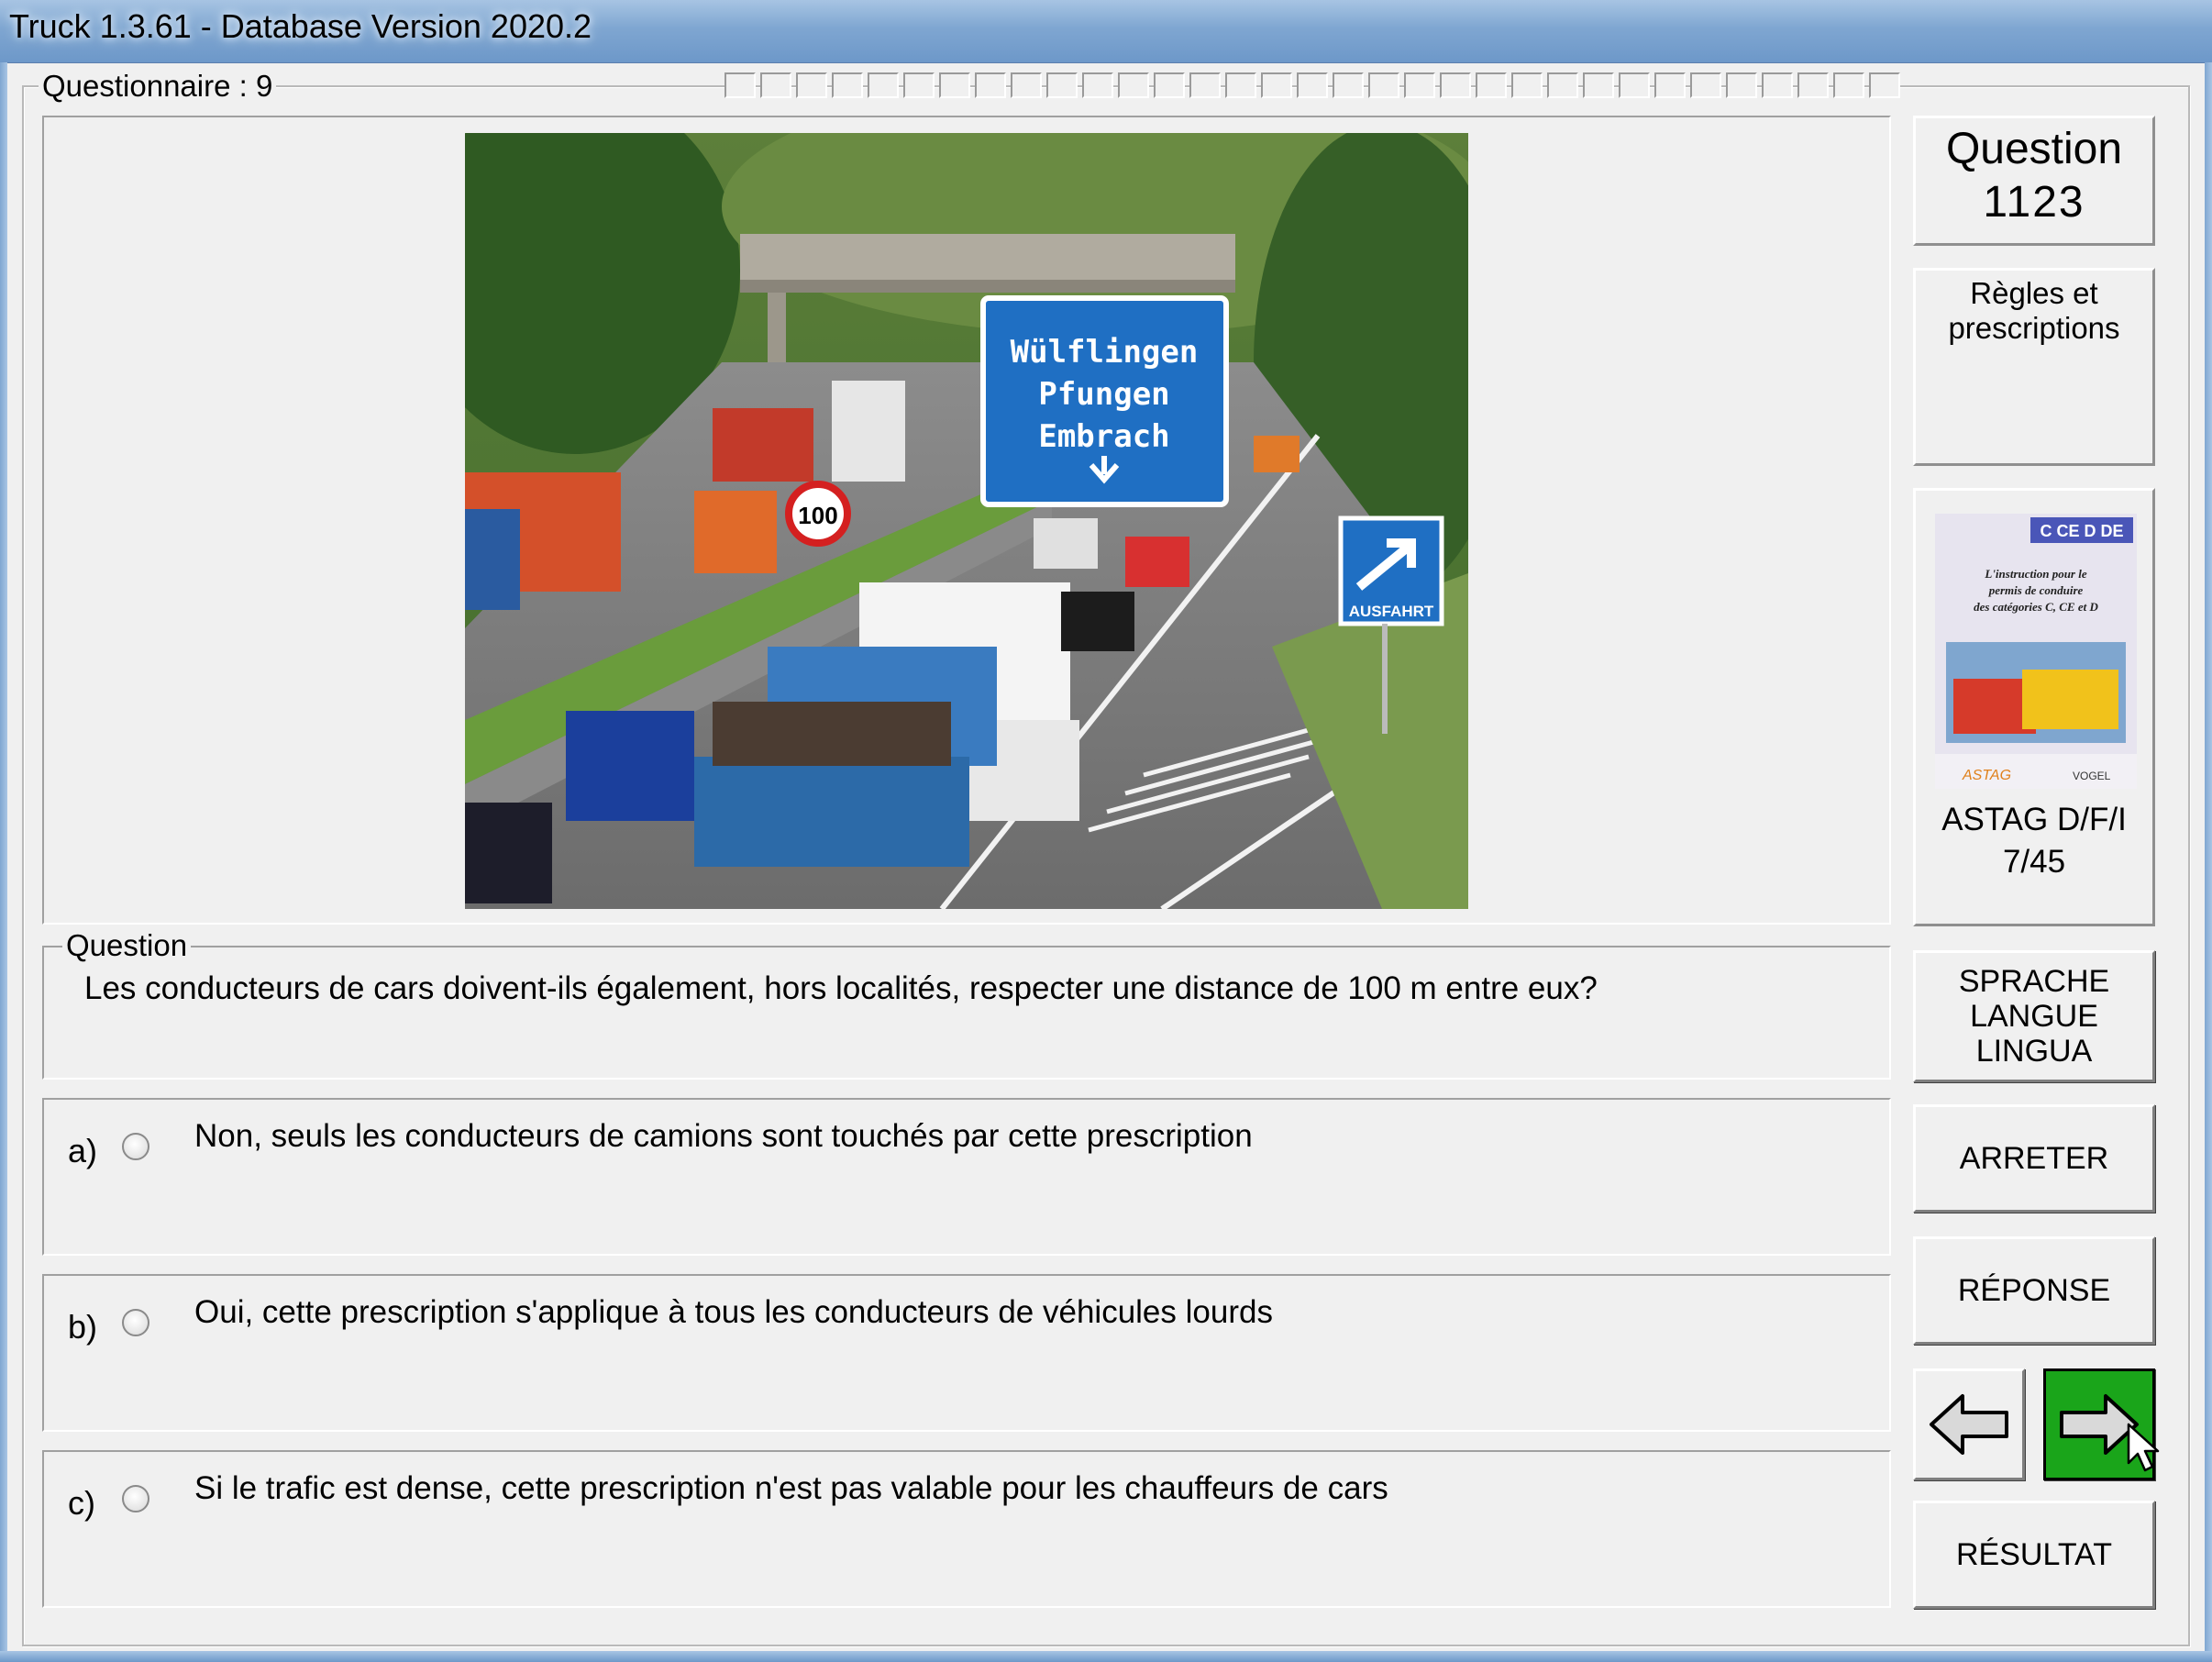 This screenshot has width=2212, height=1662. What do you see at coordinates (1104, 436) in the screenshot?
I see `sign-line-3: Embrach` at bounding box center [1104, 436].